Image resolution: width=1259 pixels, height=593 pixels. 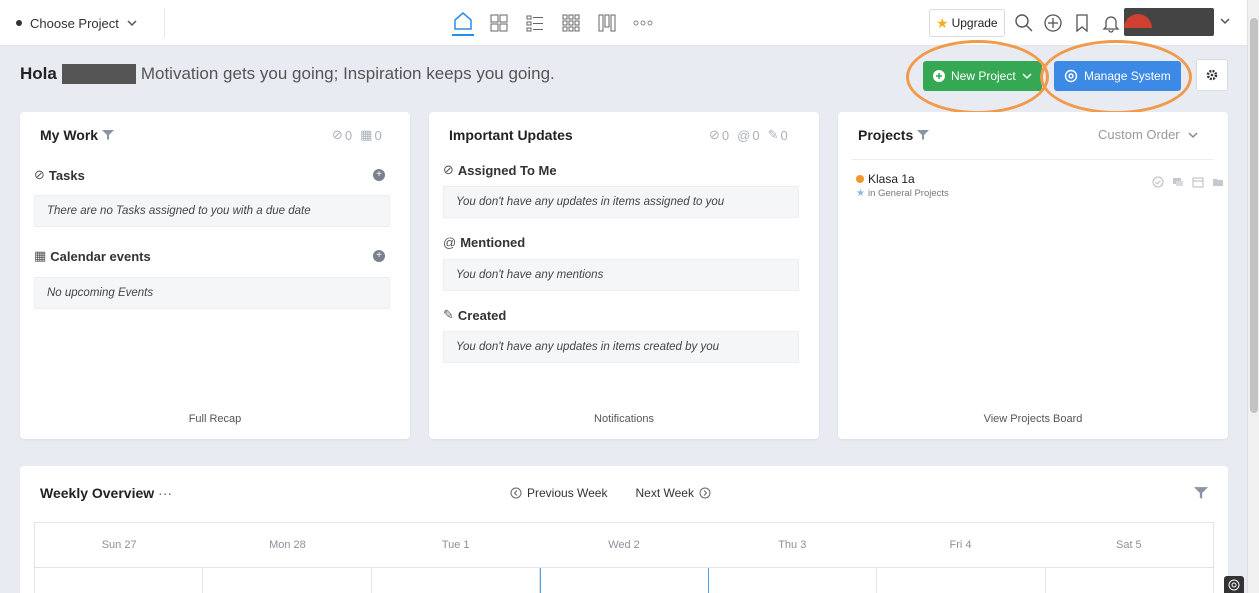 I want to click on tasks-label: Tasks, so click(x=66, y=175).